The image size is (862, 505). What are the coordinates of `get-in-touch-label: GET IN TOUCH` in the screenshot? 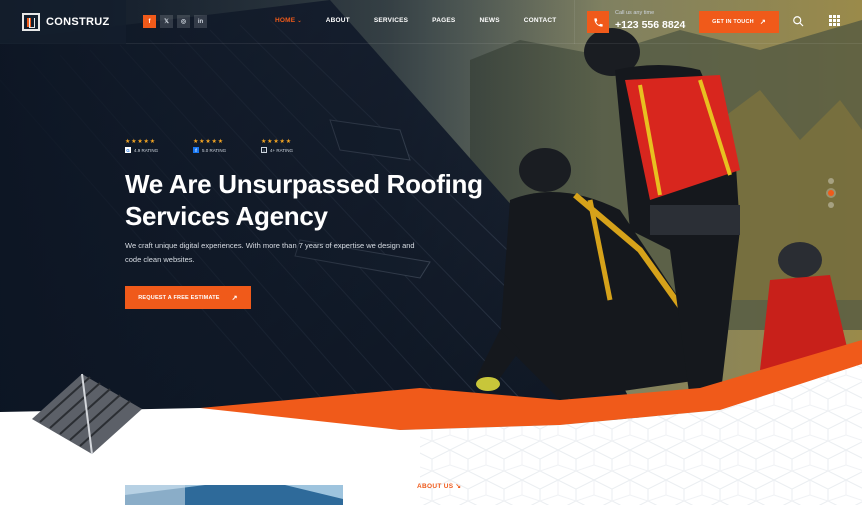 It's located at (733, 22).